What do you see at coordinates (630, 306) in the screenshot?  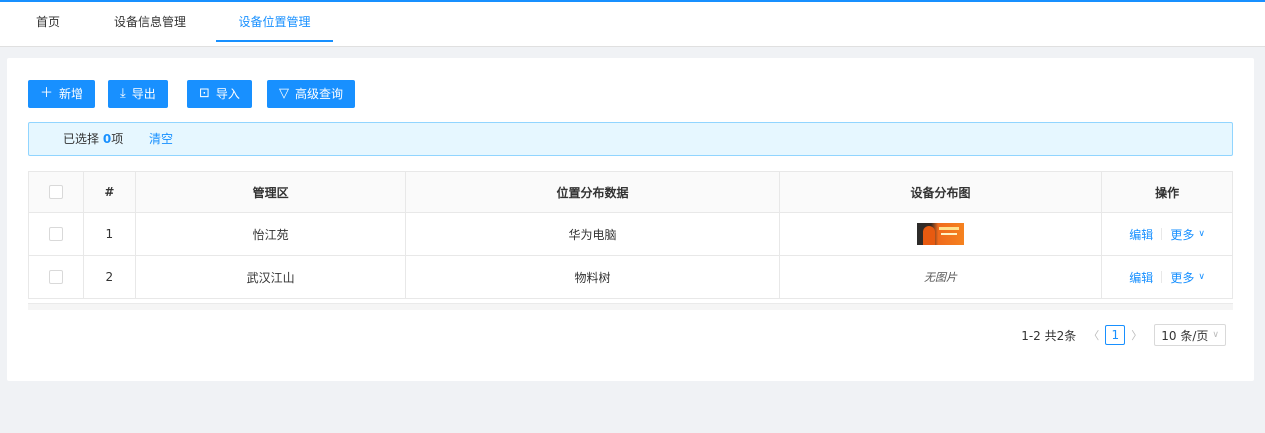 I see `horizontal-scrollbar` at bounding box center [630, 306].